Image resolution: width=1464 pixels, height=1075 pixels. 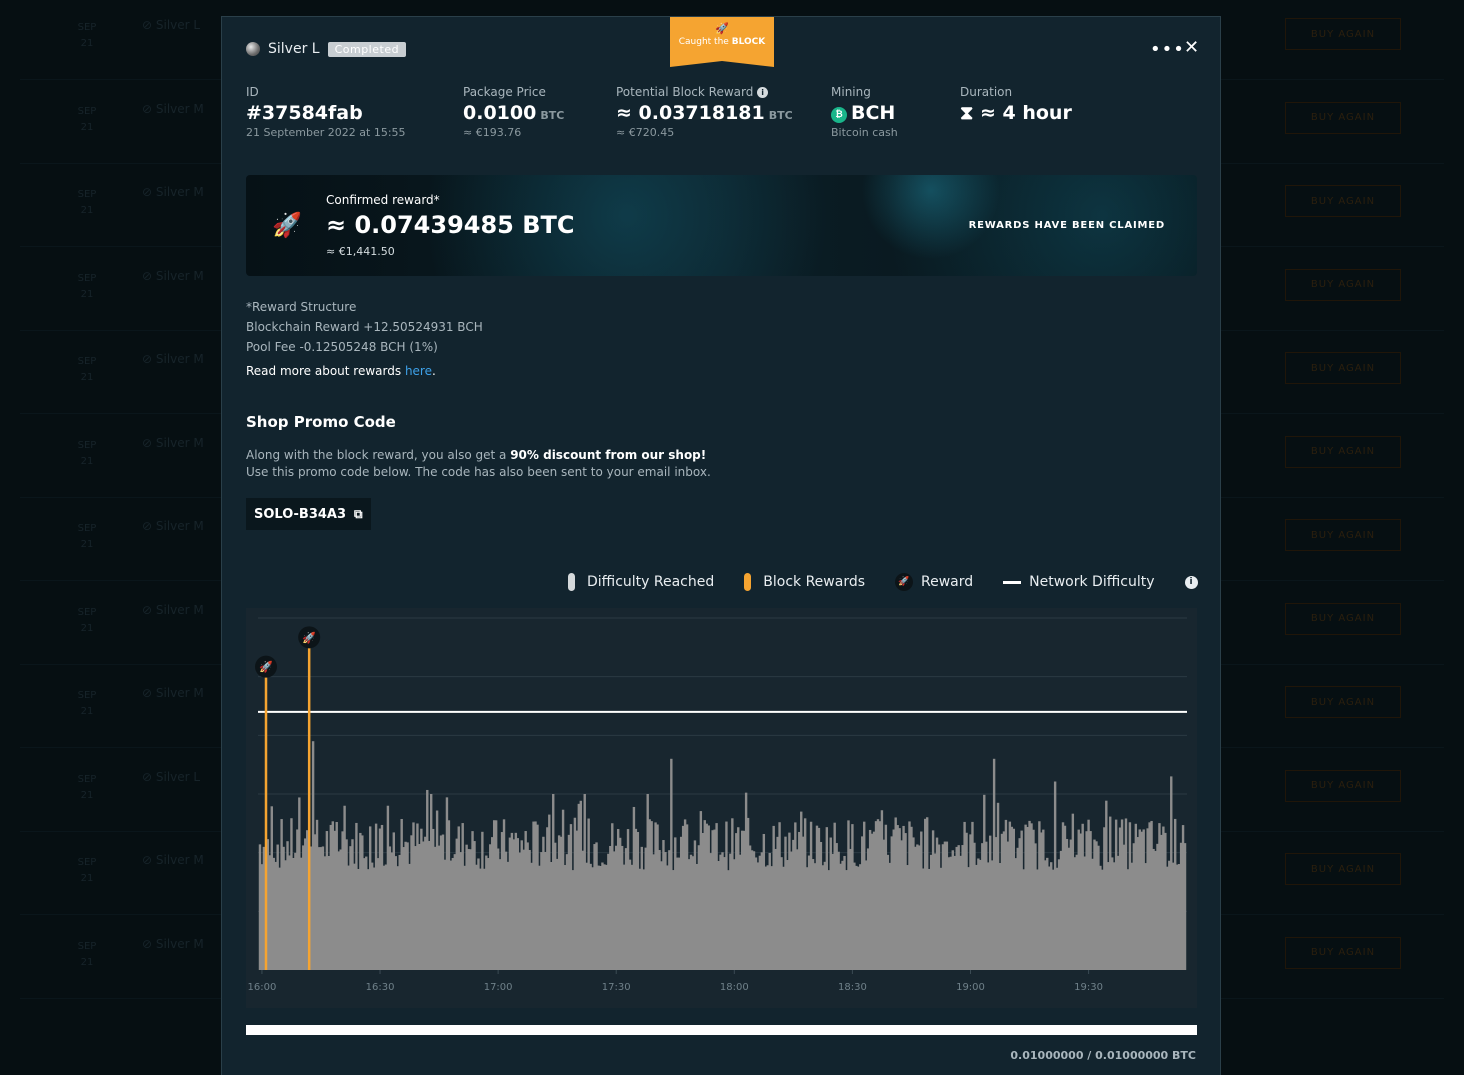 I want to click on confirmed-reward-eur: ≈ €1,441.50, so click(x=360, y=251).